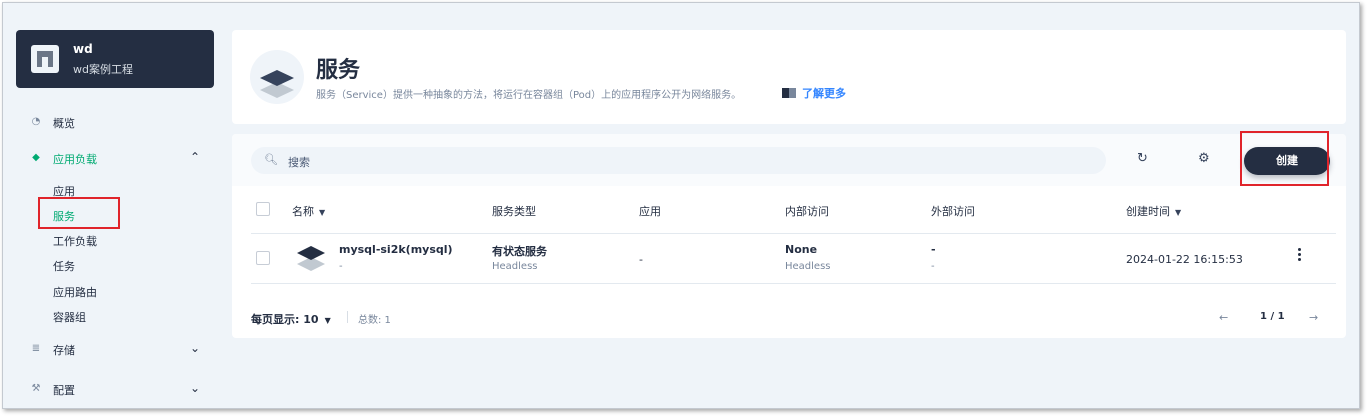  I want to click on dashboard-icon: ◔, so click(36, 121).